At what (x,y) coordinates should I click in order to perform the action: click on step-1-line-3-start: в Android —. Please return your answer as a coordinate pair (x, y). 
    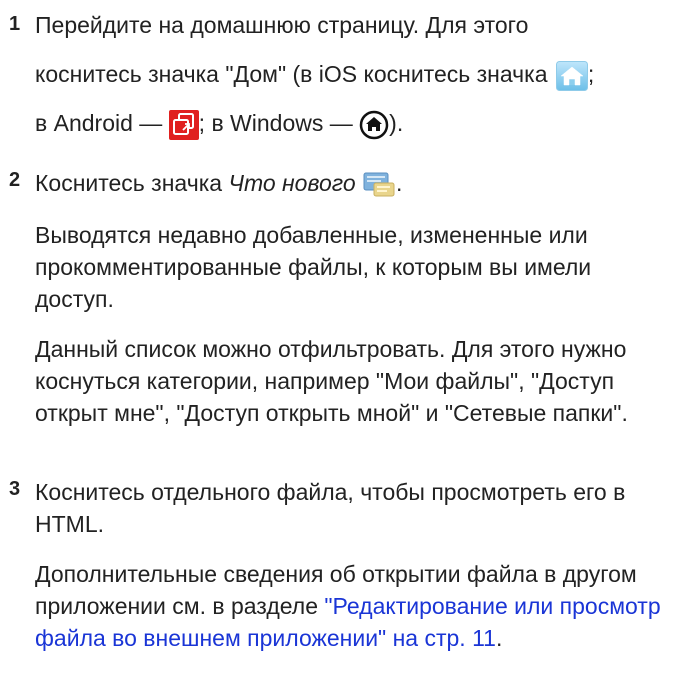
    Looking at the image, I should click on (102, 123).